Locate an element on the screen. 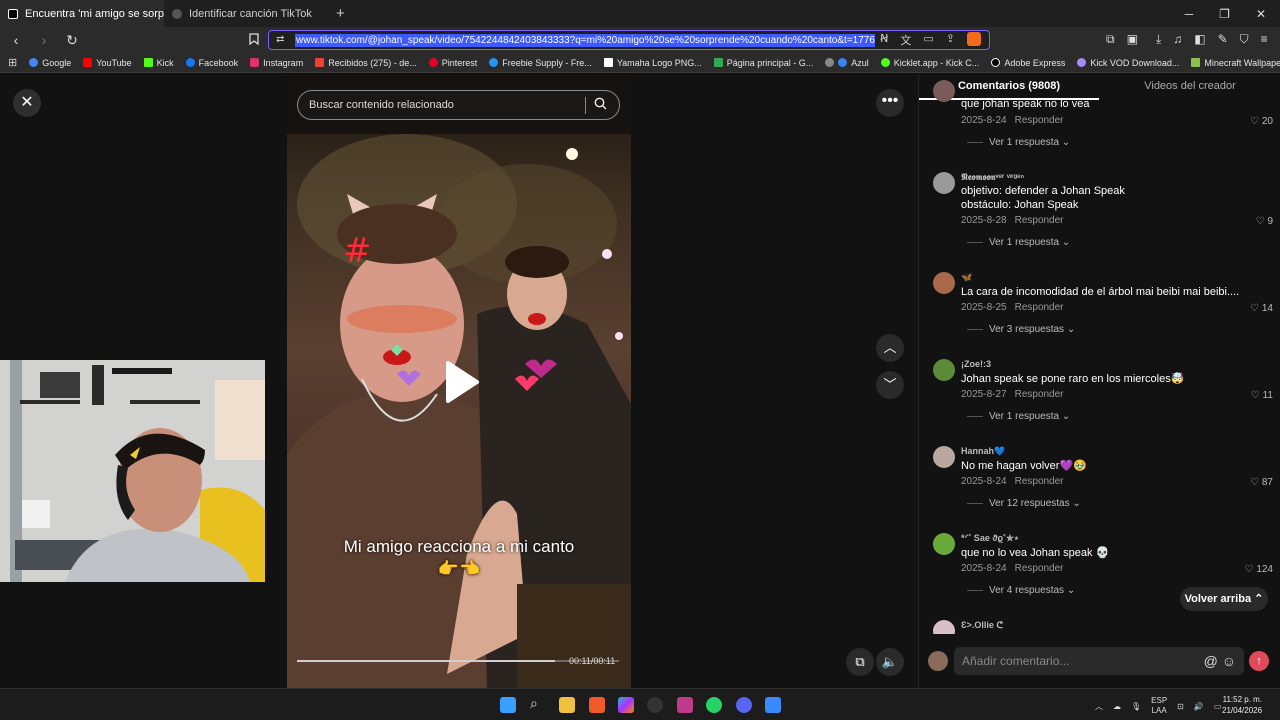 The image size is (1280, 720). view-replies: Ver 4 respuestas ⌄ is located at coordinates (1021, 590).